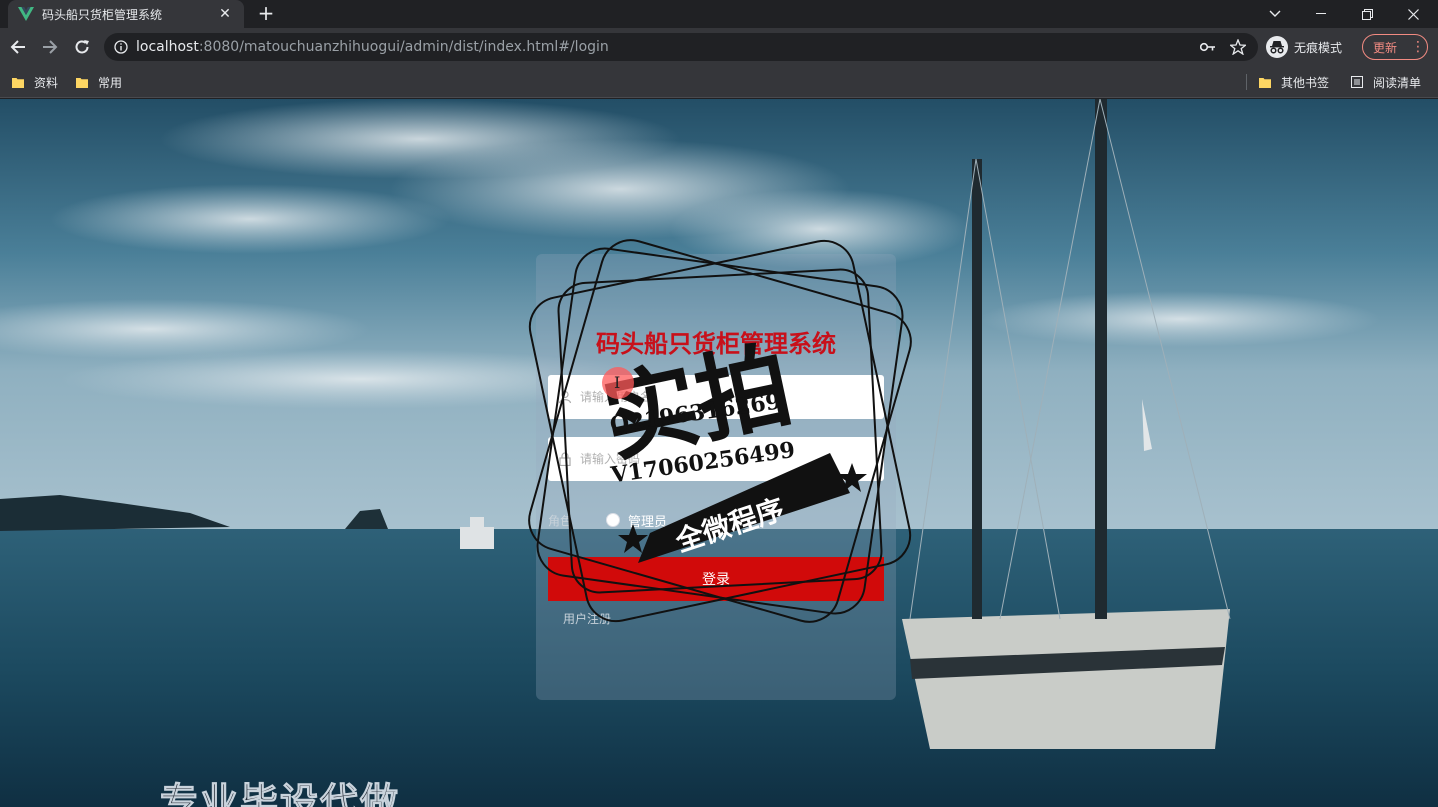 This screenshot has height=807, width=1438. Describe the element at coordinates (716, 344) in the screenshot. I see `login-title: 码头船只货柜管理系统` at that location.